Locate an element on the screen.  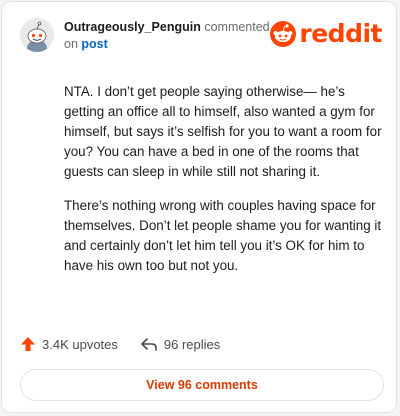
reply-arrow-icon is located at coordinates (149, 344).